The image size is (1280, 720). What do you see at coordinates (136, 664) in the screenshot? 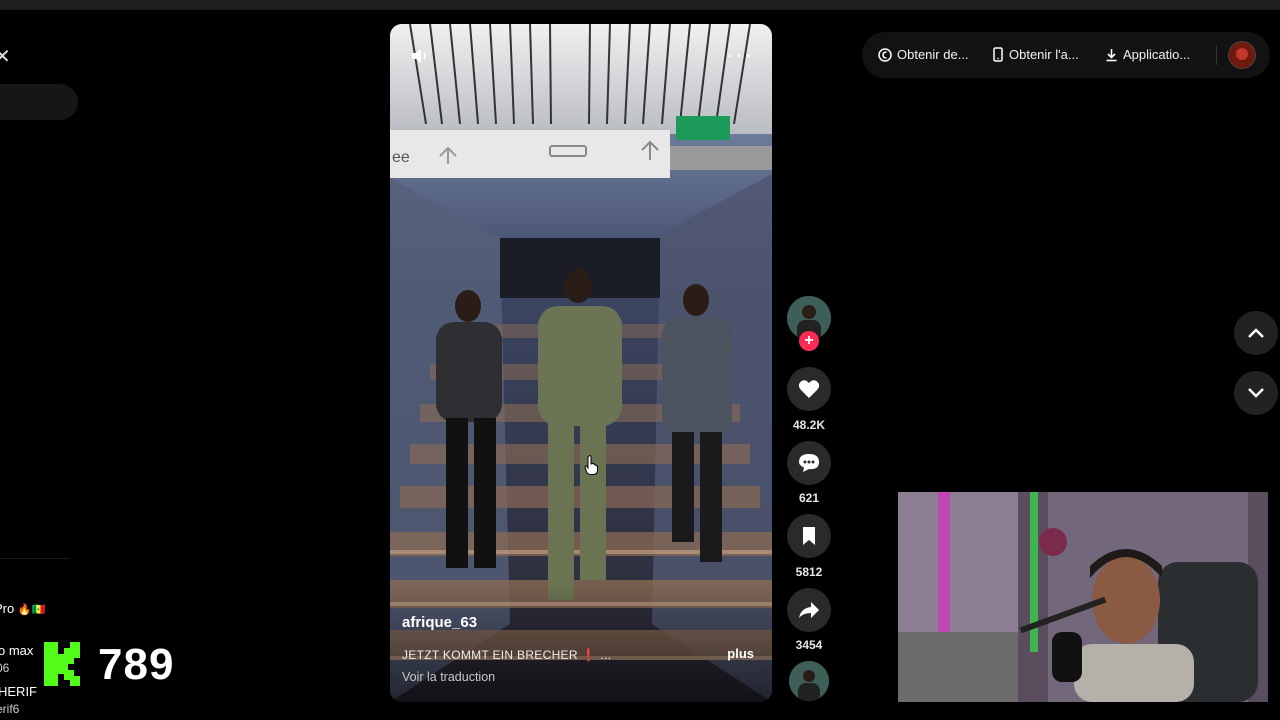
I see `viewer-count: 789` at bounding box center [136, 664].